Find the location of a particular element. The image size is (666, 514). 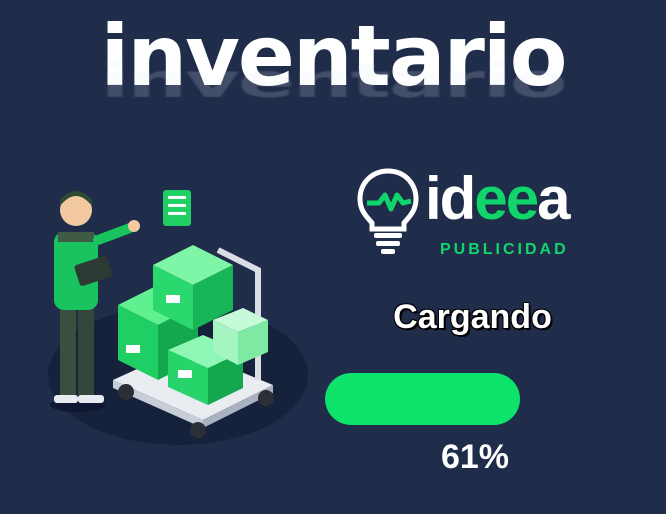

brand-name-part-2: ee is located at coordinates (506, 198).